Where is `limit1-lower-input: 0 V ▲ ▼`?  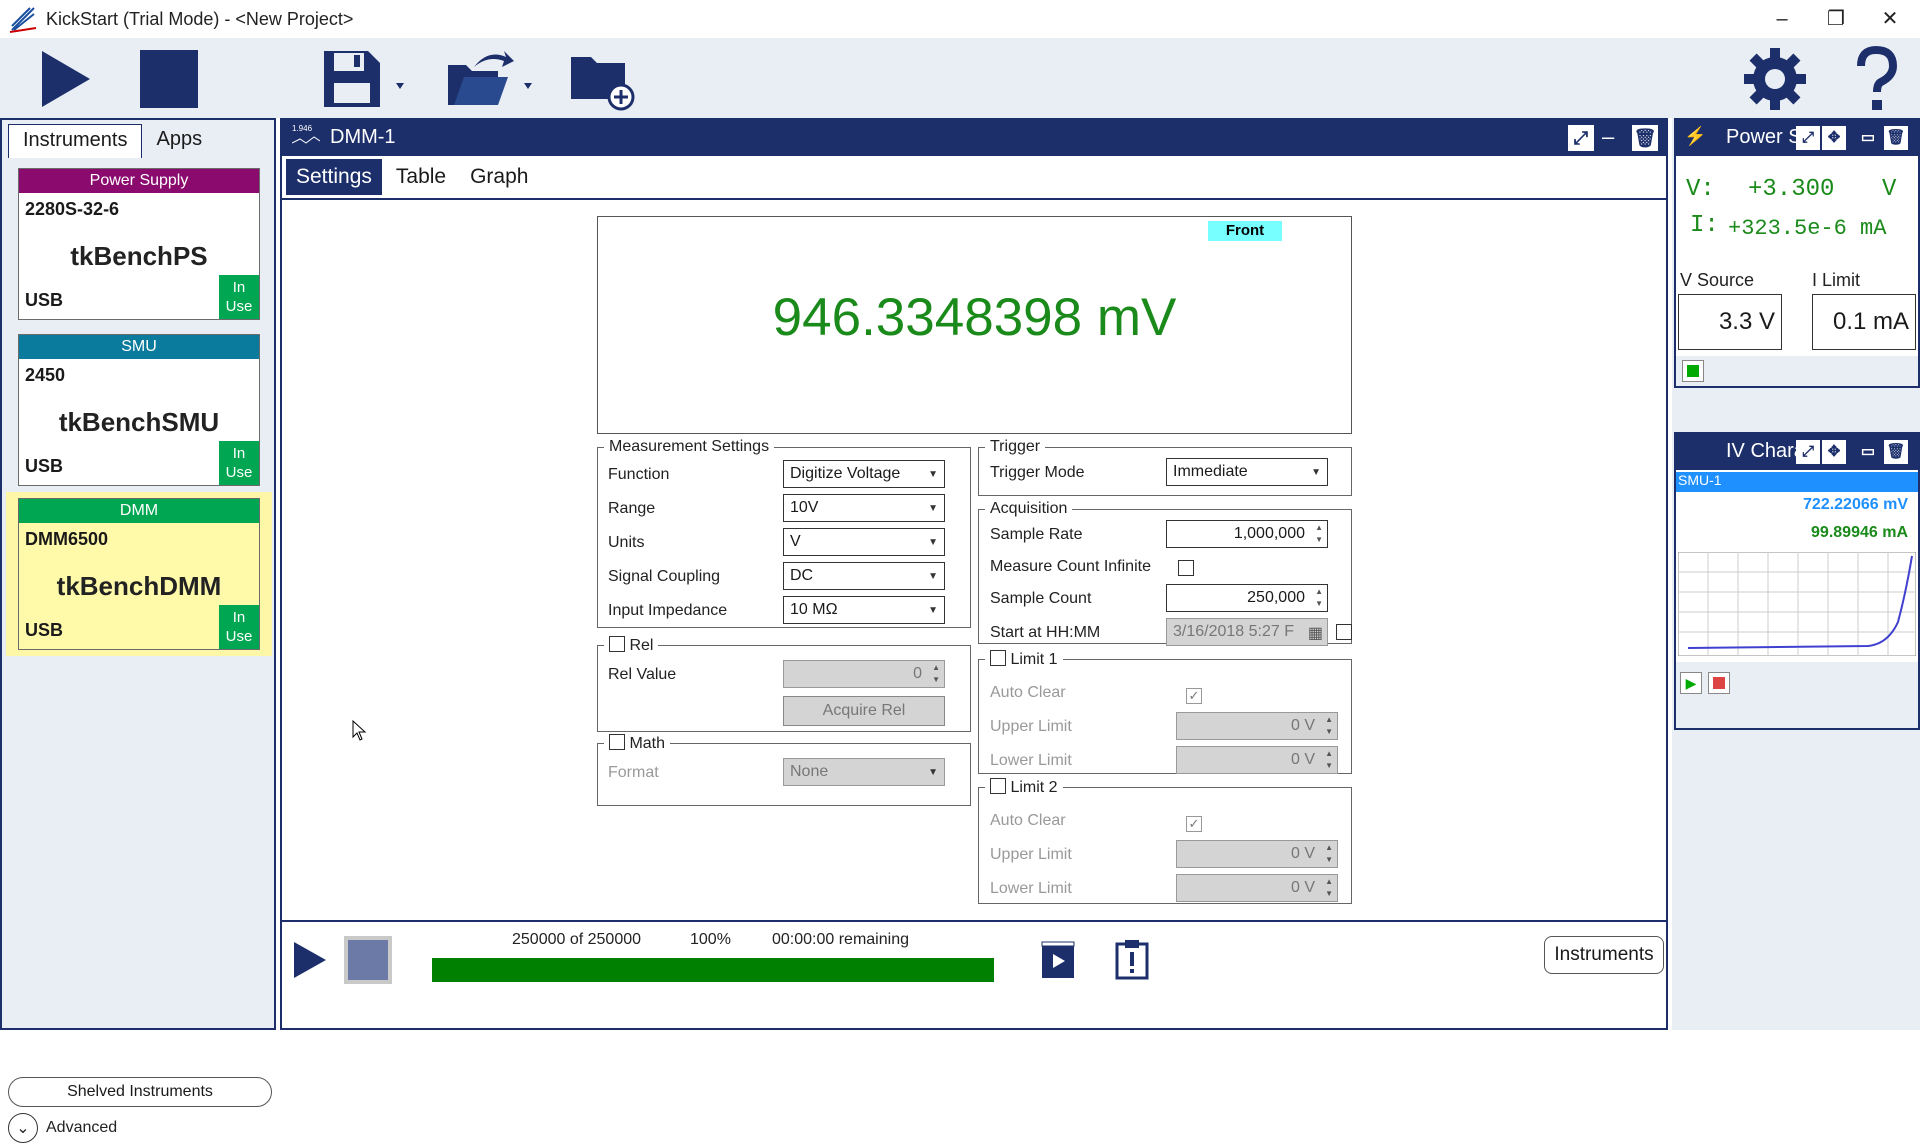 limit1-lower-input: 0 V ▲ ▼ is located at coordinates (1257, 760).